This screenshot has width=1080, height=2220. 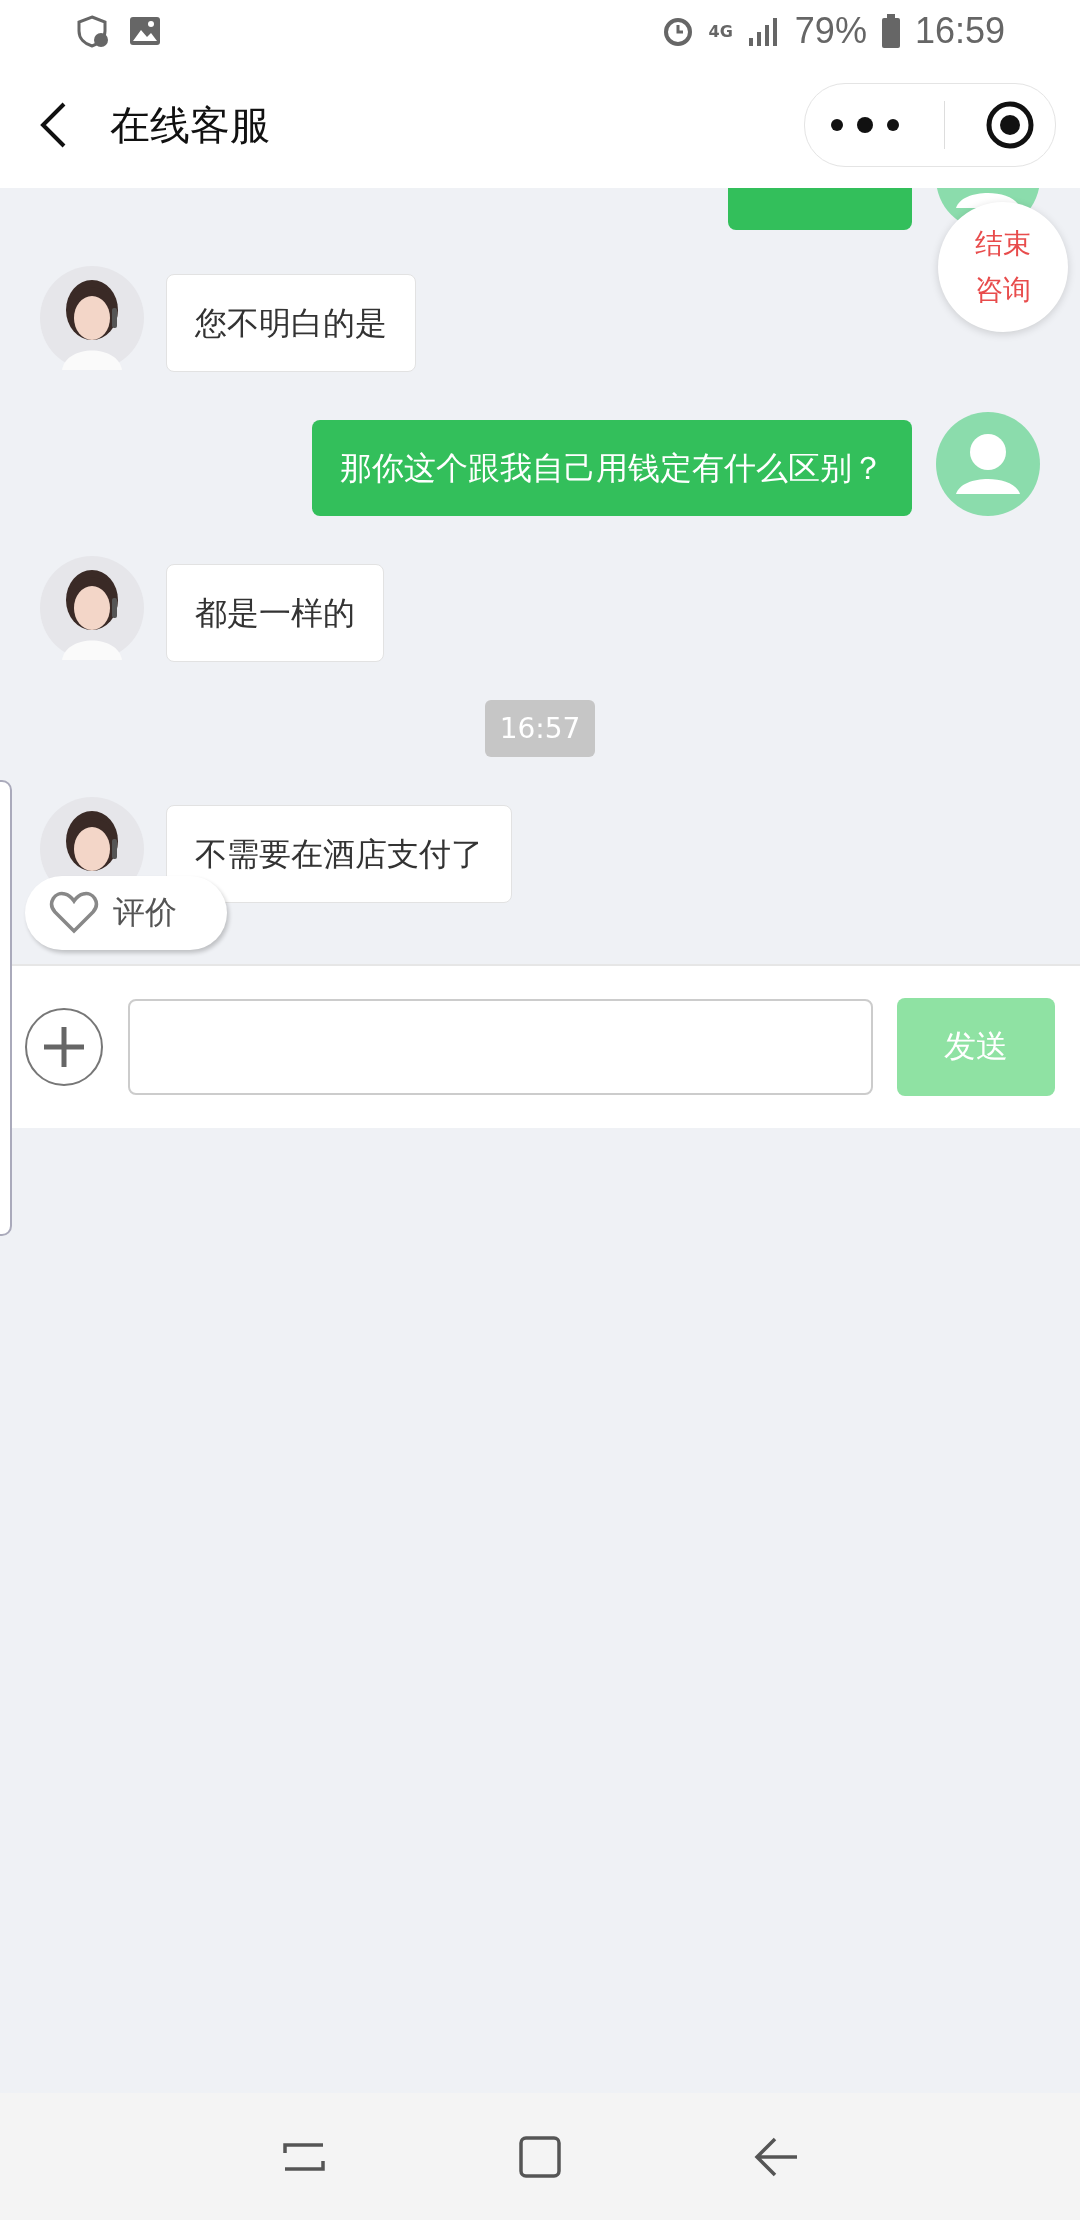 I want to click on page-title: 在线客服, so click(x=190, y=125).